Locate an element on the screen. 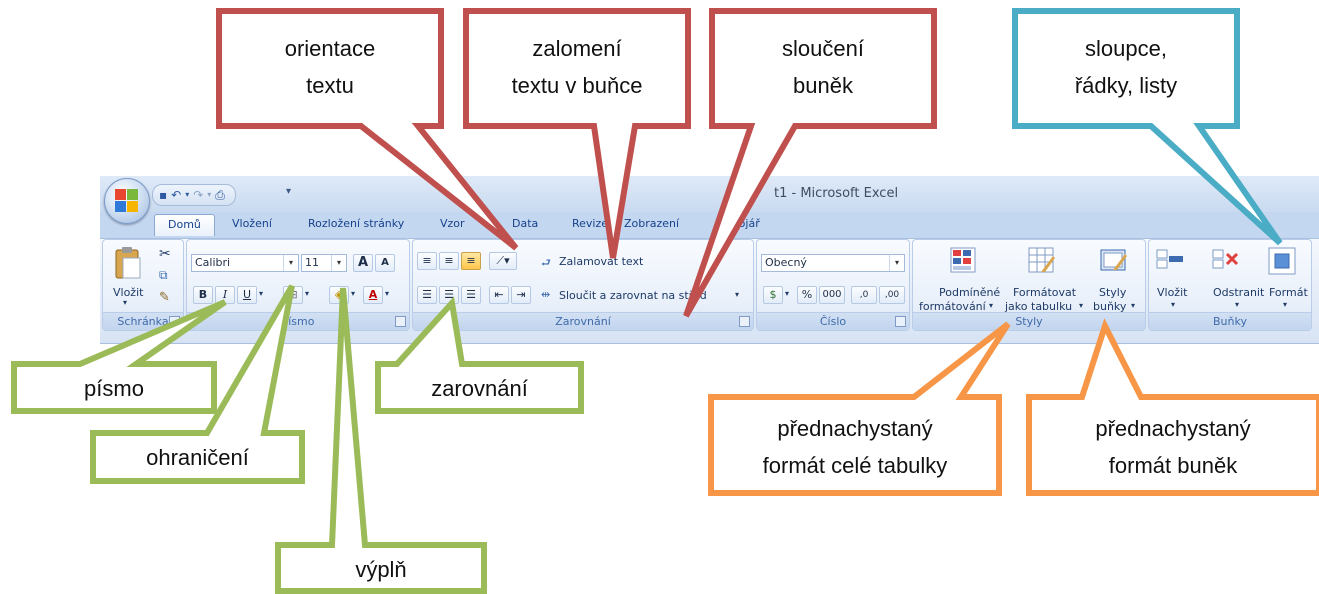 Image resolution: width=1319 pixels, height=594 pixels. callout-zalomeni: zalomení textu v buňce is located at coordinates (577, 67).